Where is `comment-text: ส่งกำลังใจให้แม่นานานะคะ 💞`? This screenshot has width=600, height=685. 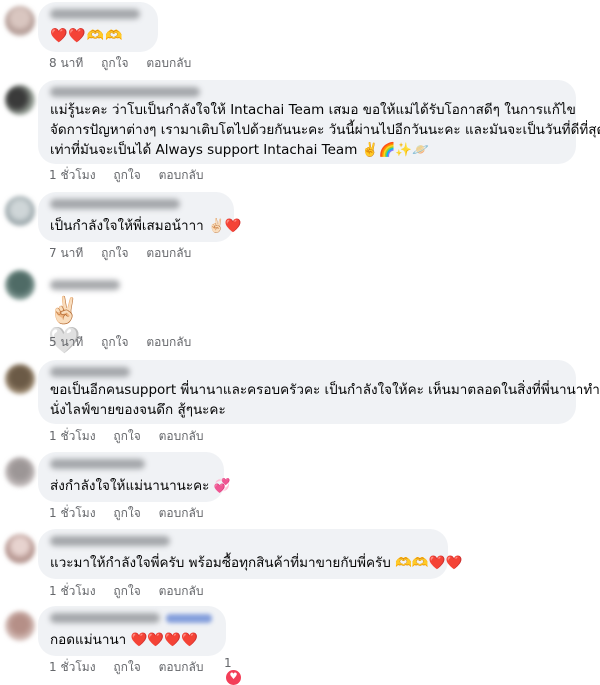 comment-text: ส่งกำลังใจให้แม่นานานะคะ 💞 is located at coordinates (140, 486).